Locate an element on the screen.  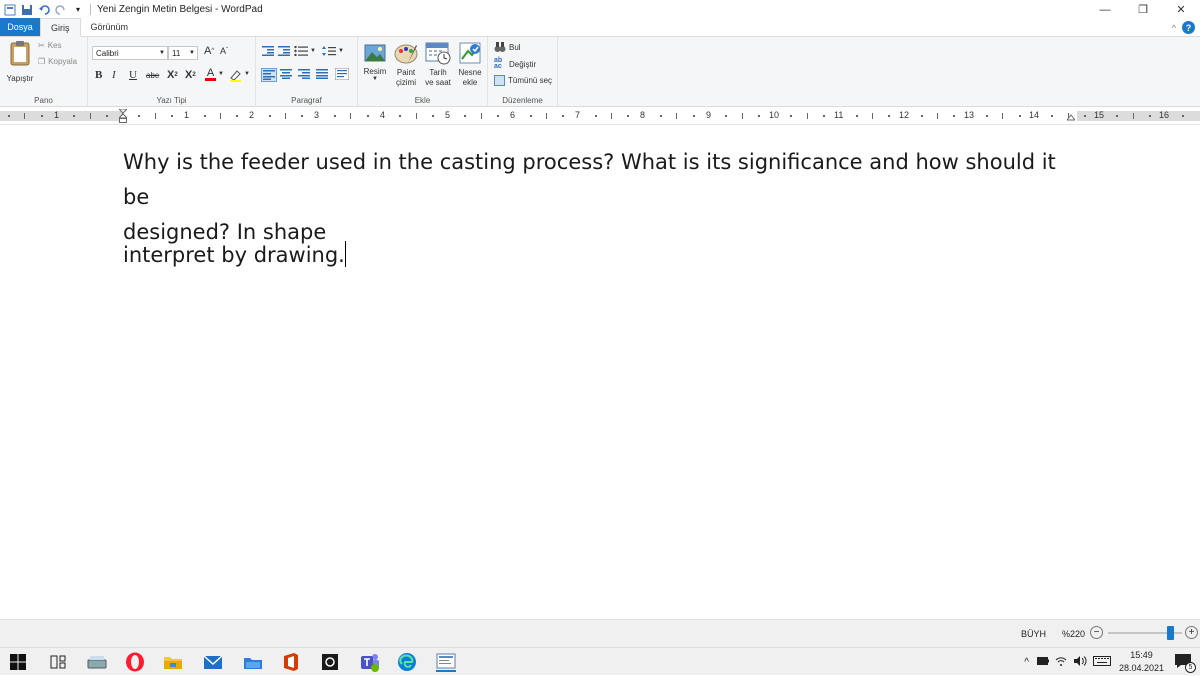
keyboard-icon is located at coordinates (1101, 662).